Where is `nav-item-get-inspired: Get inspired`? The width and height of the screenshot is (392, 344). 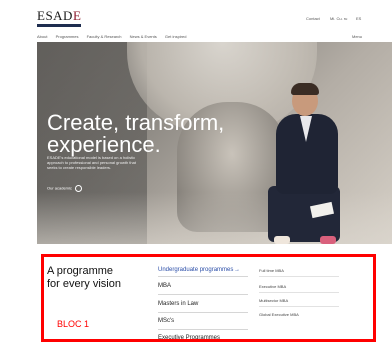
nav-item-get-inspired: Get inspired is located at coordinates (176, 36).